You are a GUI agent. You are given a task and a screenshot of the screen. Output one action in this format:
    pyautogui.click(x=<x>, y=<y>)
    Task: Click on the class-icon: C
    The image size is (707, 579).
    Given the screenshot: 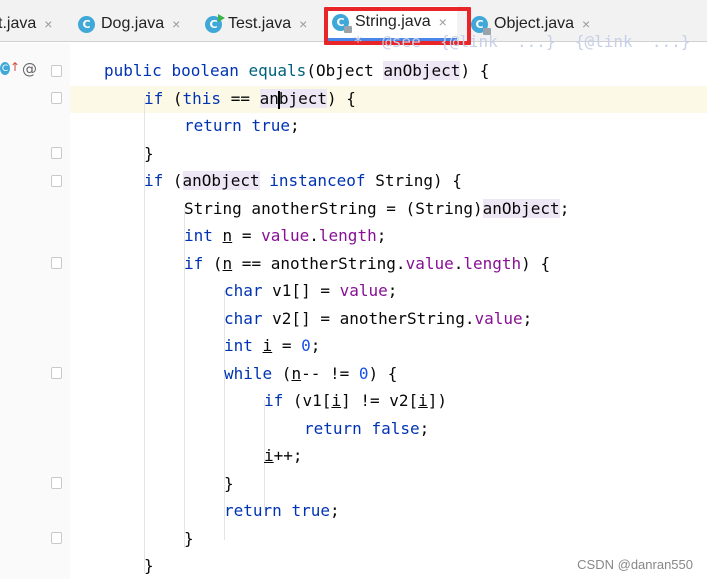 What is the action you would take?
    pyautogui.click(x=5, y=68)
    